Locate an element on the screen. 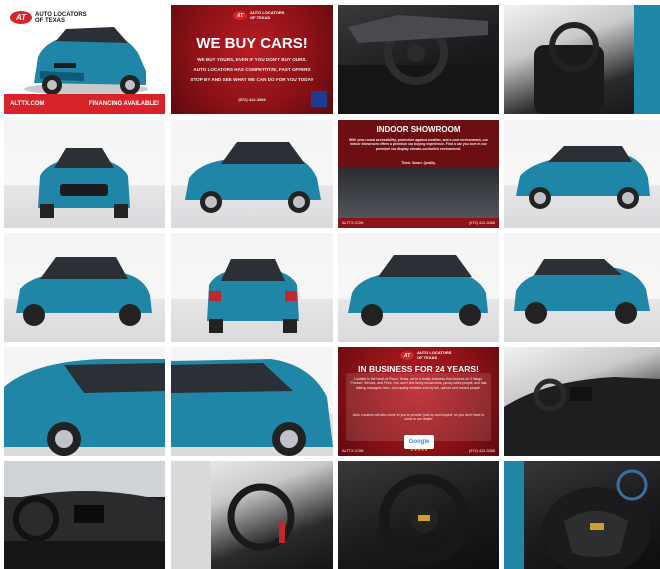 This screenshot has width=660, height=569. gallery-photo-side-left is located at coordinates (582, 287).